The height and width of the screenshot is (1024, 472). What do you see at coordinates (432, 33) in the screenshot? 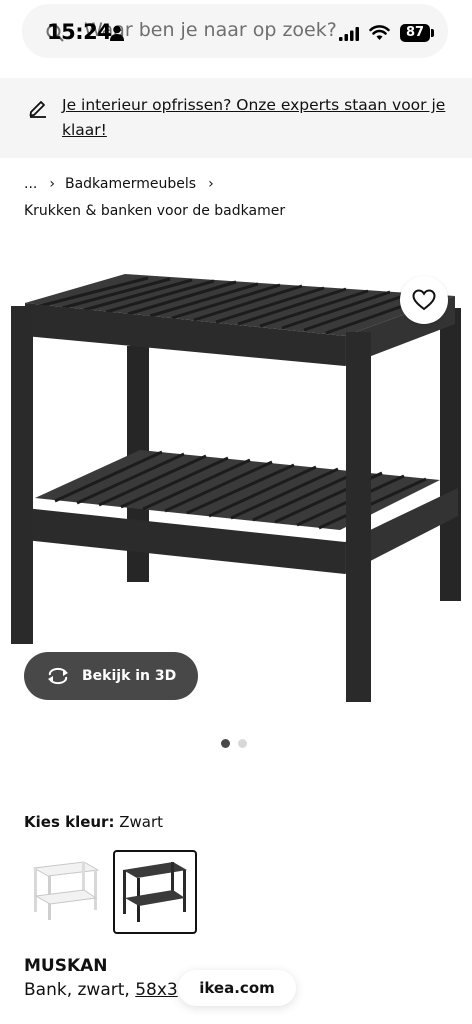
I see `battery-cap` at bounding box center [432, 33].